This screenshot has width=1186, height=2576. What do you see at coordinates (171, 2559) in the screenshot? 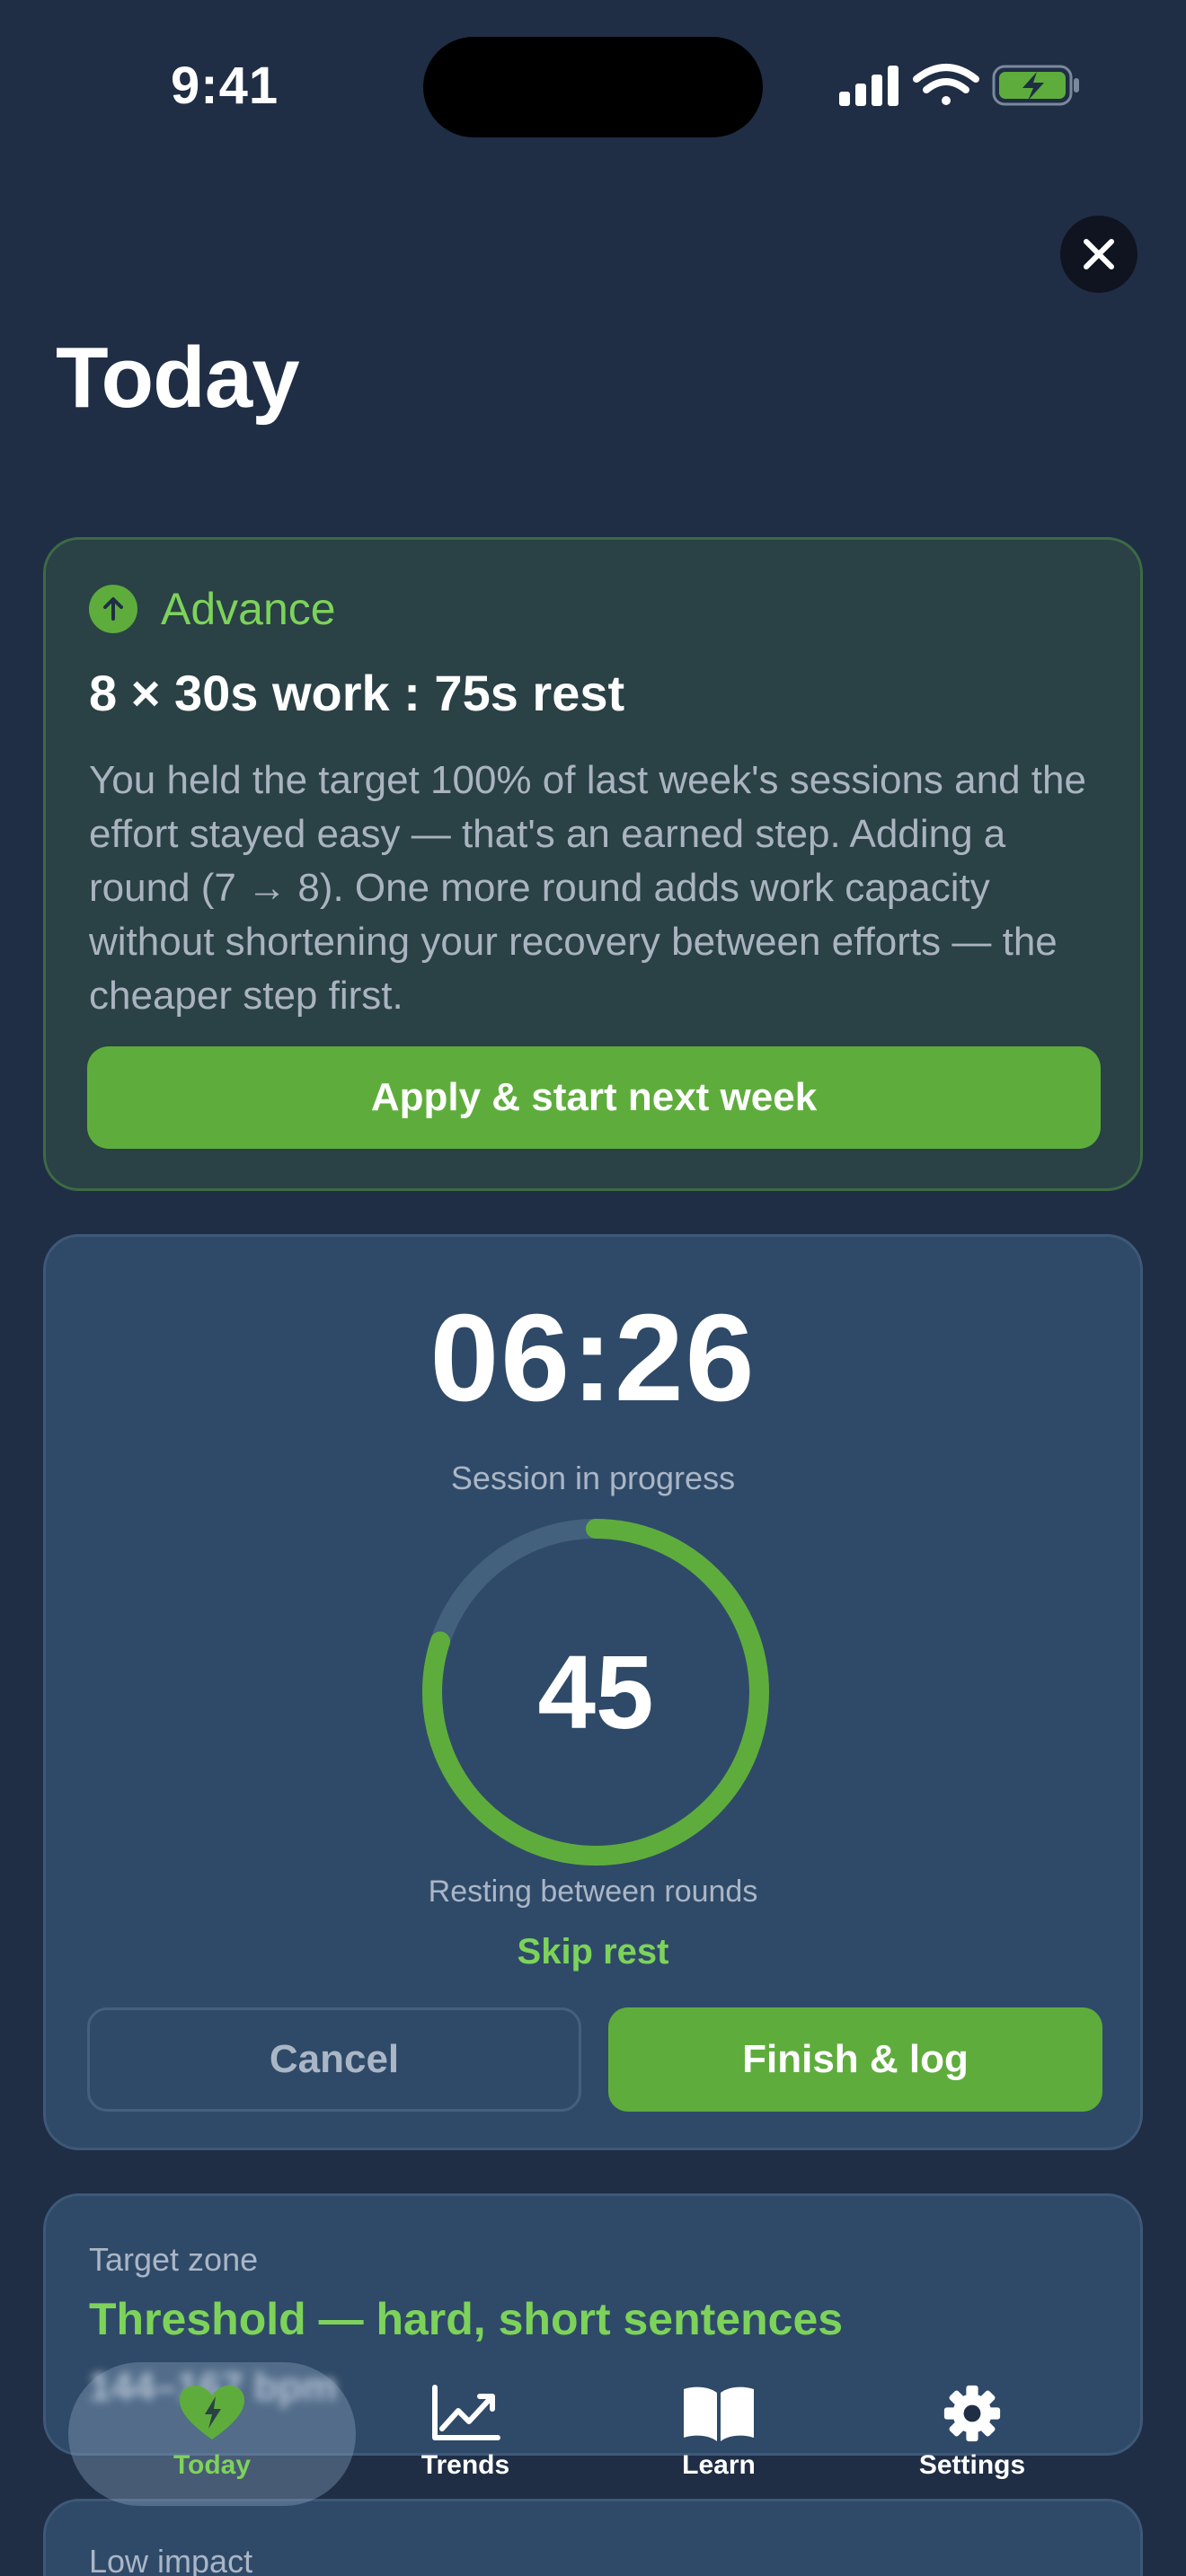
I see `low-impact-label: Low impact` at bounding box center [171, 2559].